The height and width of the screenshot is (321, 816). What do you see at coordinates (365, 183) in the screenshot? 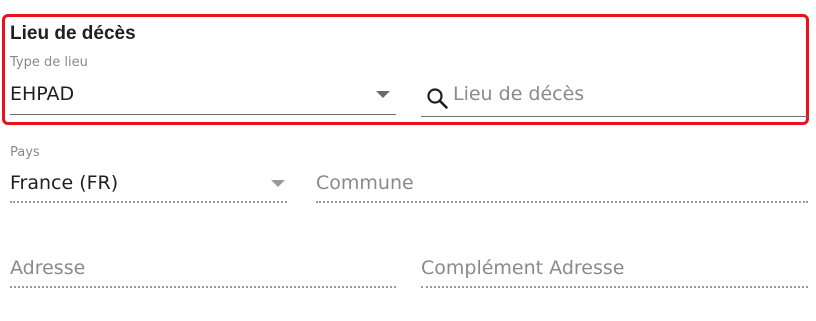
I see `commune-placeholder: Commune` at bounding box center [365, 183].